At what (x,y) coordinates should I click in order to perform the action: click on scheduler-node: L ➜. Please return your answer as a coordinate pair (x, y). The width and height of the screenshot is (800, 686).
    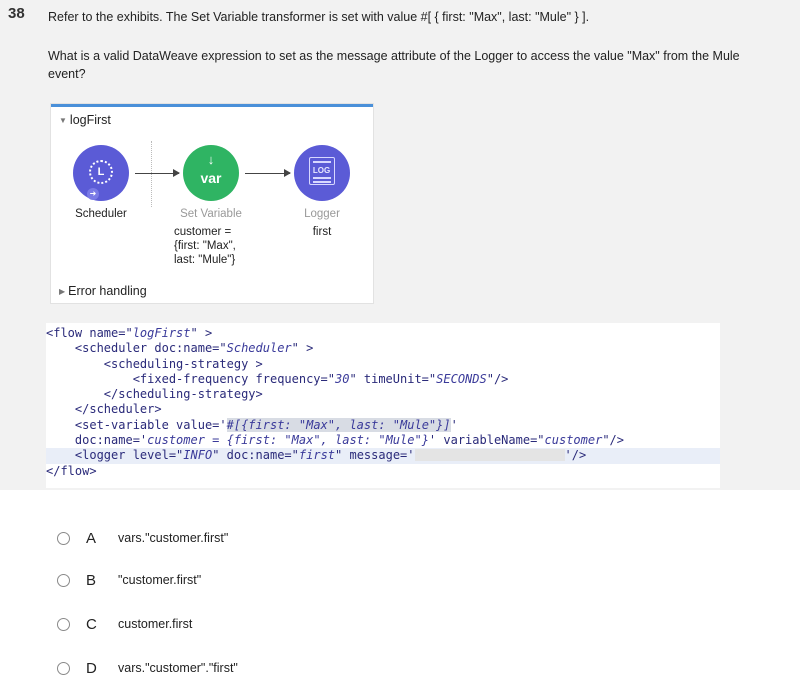
    Looking at the image, I should click on (101, 173).